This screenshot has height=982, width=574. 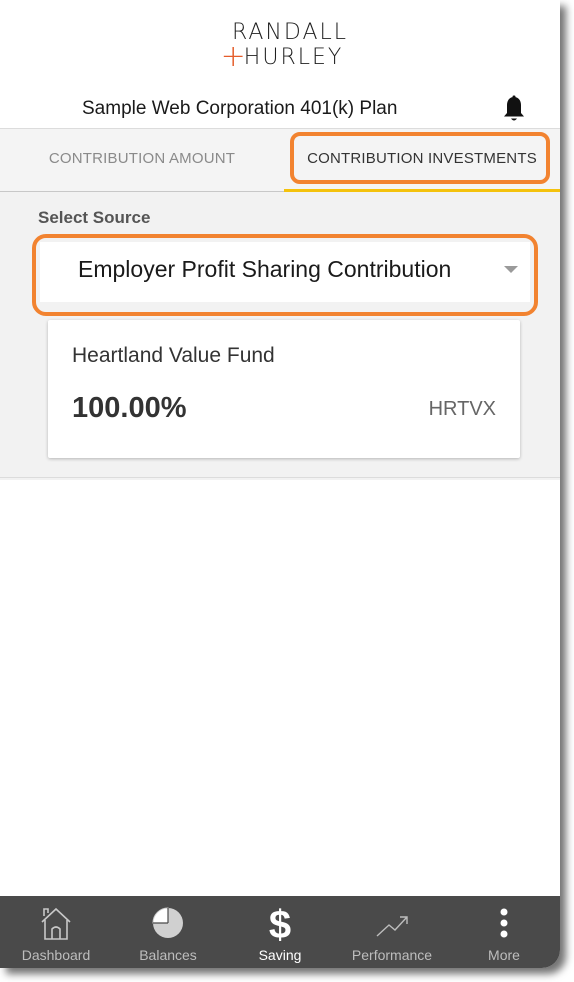 What do you see at coordinates (392, 955) in the screenshot?
I see `nav-label: Performance` at bounding box center [392, 955].